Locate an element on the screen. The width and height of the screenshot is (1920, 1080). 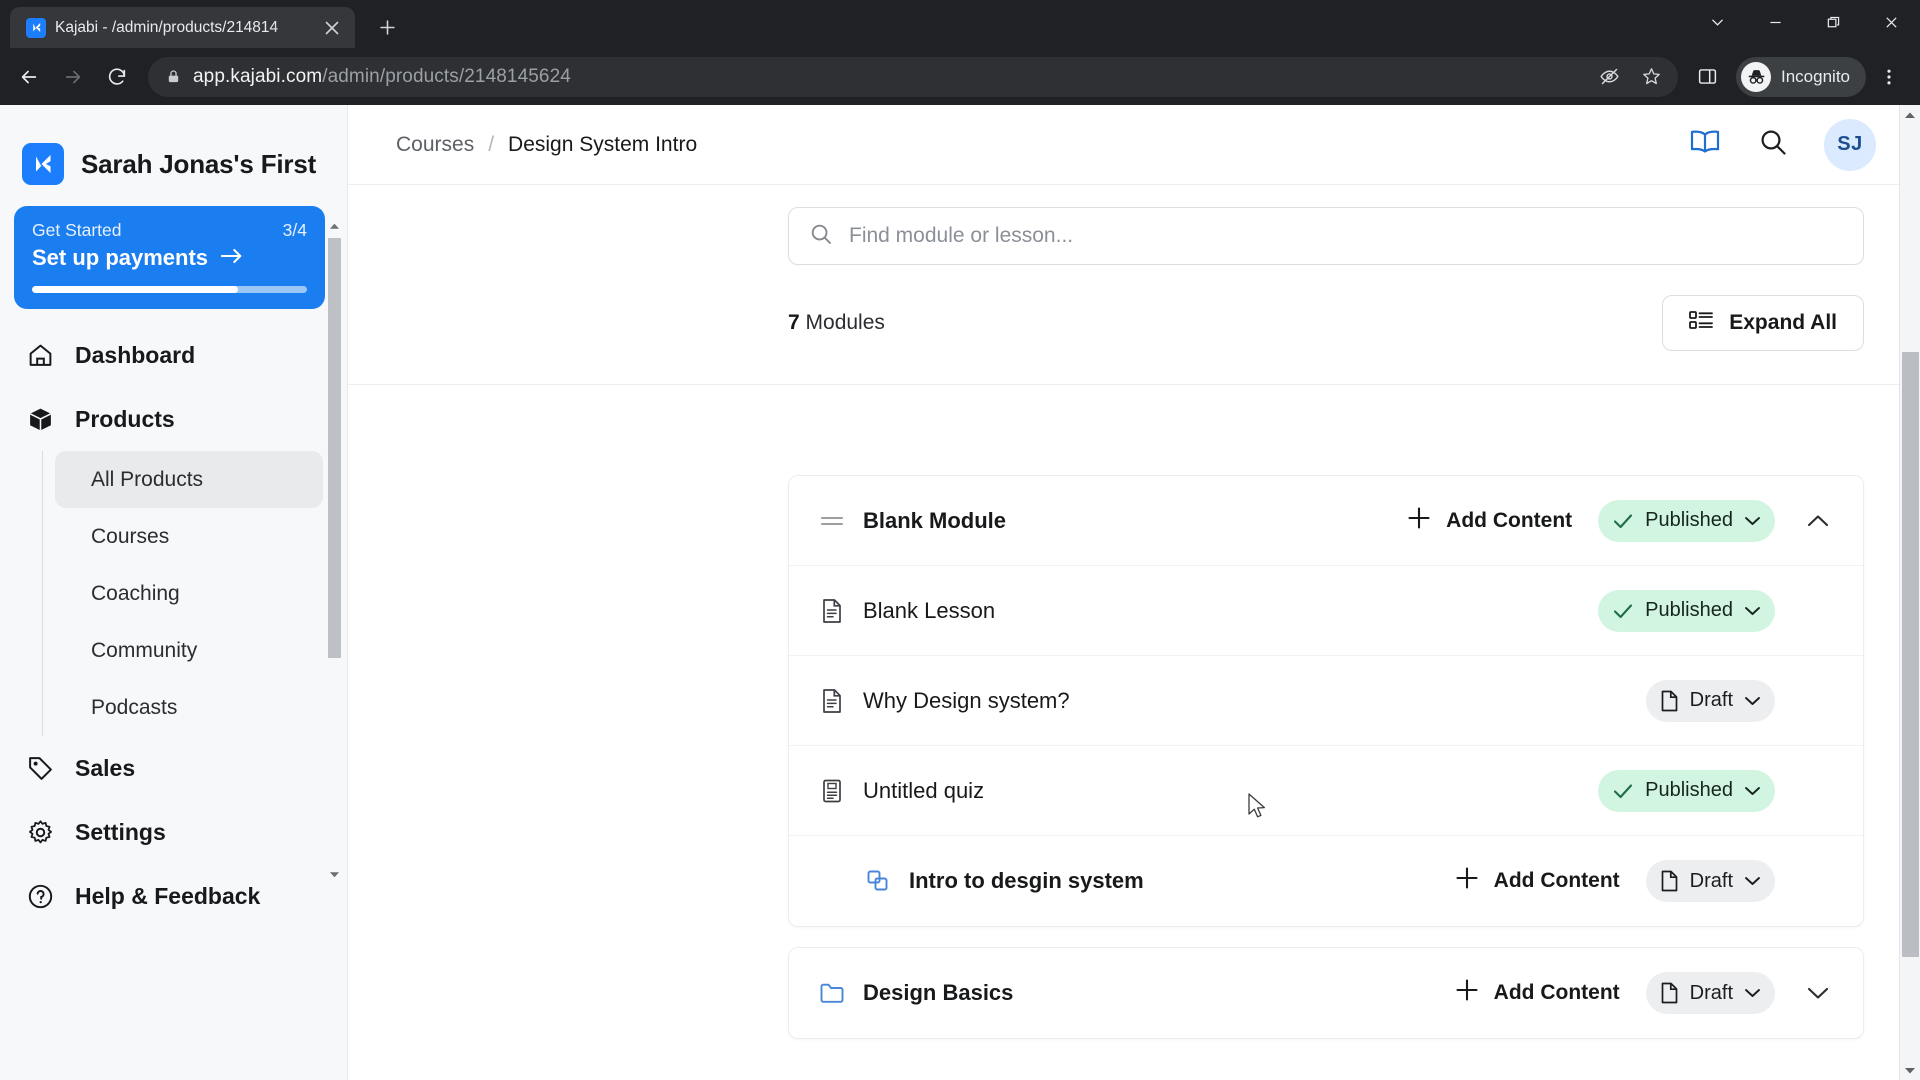
maximize-button is located at coordinates (1833, 22).